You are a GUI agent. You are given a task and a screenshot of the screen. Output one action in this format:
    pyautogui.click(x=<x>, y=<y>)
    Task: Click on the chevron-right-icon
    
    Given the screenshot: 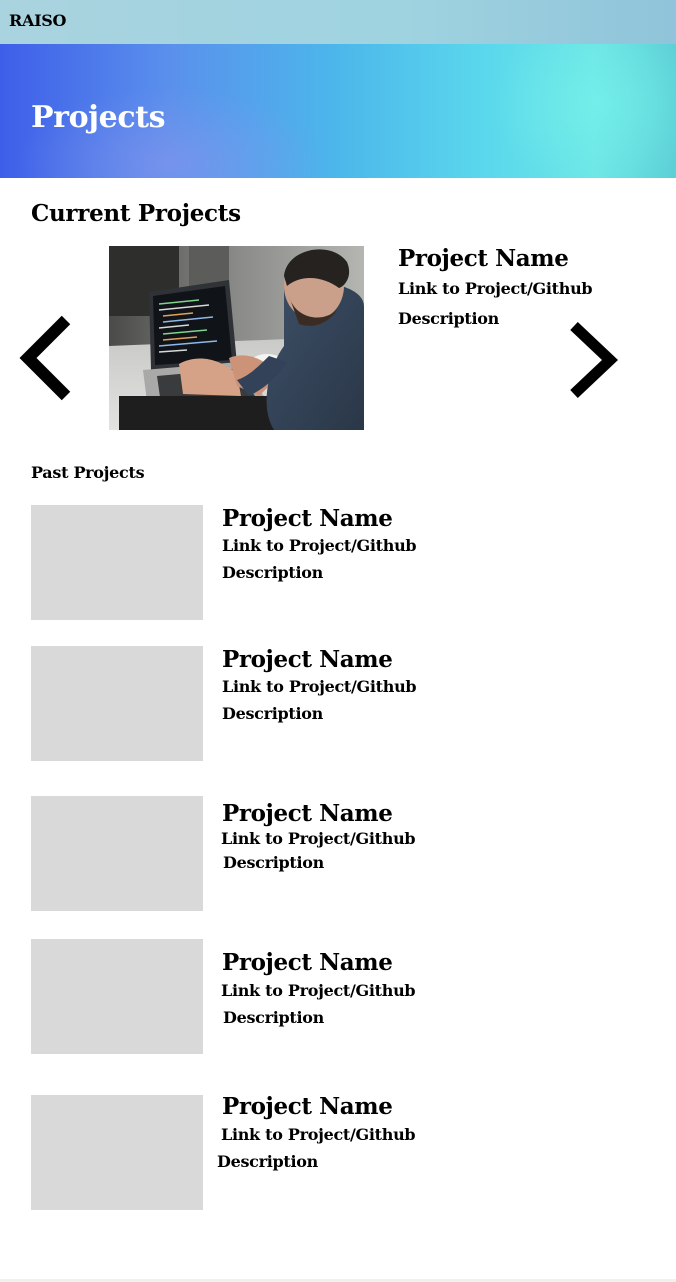 What is the action you would take?
    pyautogui.click(x=594, y=360)
    